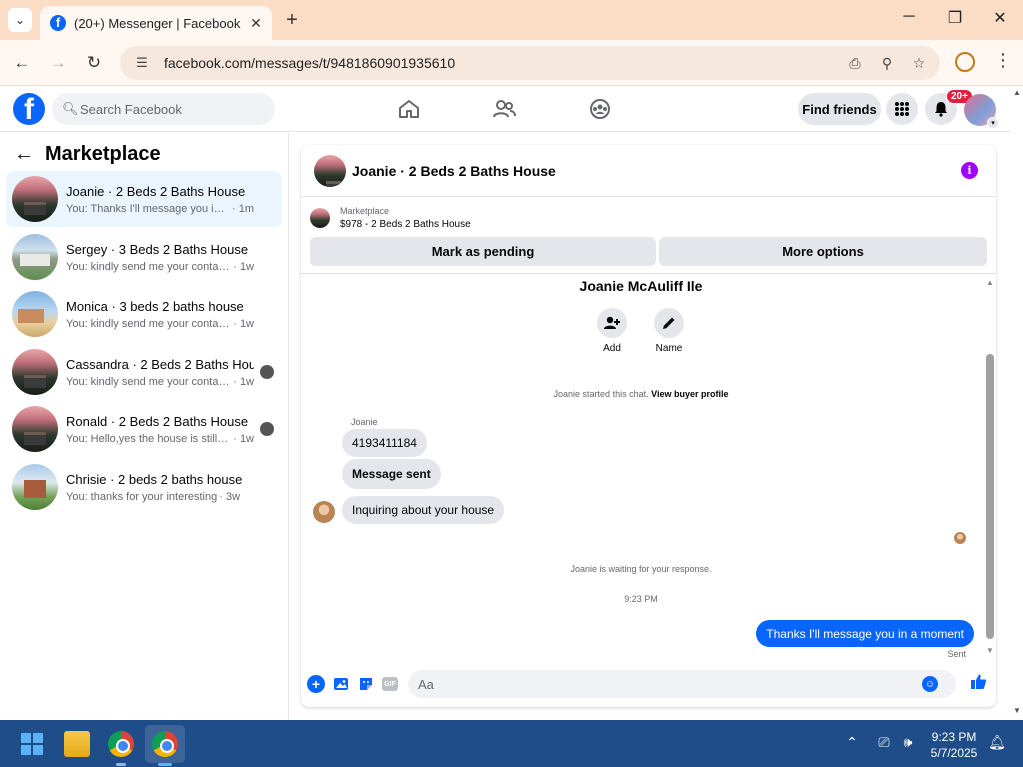  Describe the element at coordinates (390, 684) in the screenshot. I see `gif-icon: GIF` at that location.